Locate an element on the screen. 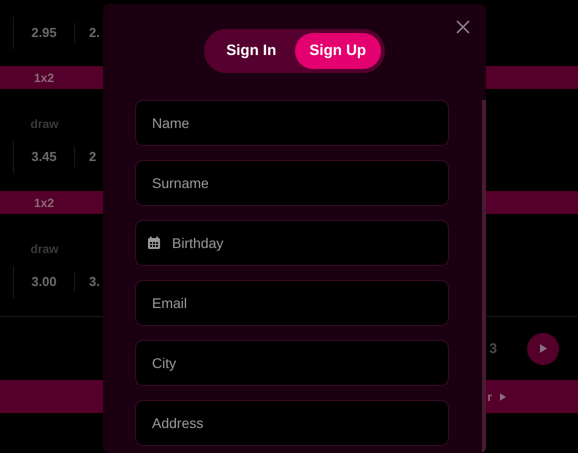 This screenshot has height=453, width=578. side-text: 3 is located at coordinates (493, 348).